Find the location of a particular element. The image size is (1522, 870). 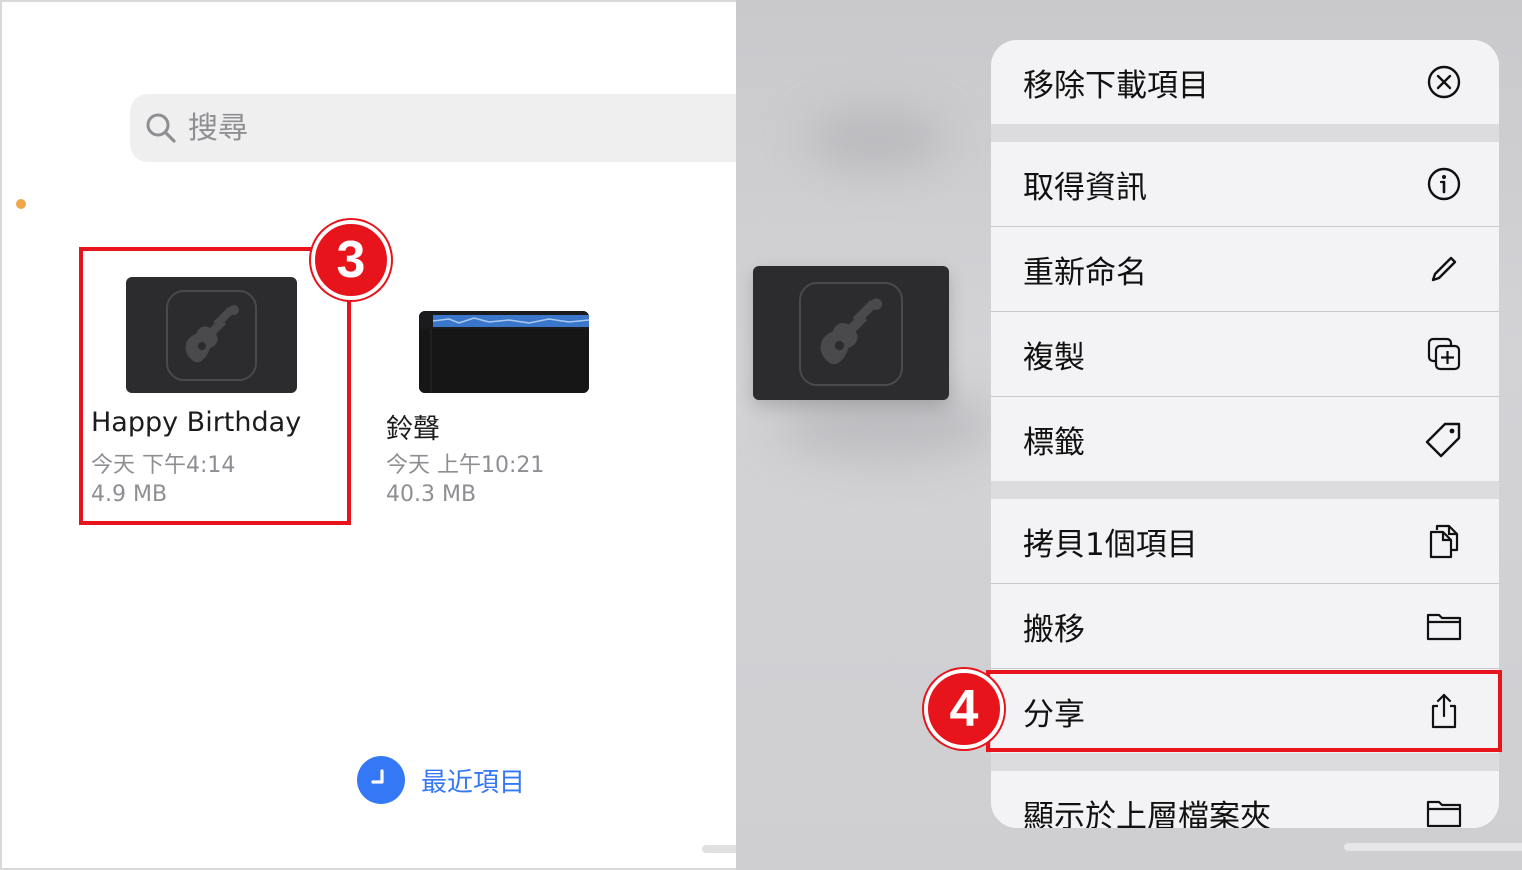

info-icon is located at coordinates (1444, 184).